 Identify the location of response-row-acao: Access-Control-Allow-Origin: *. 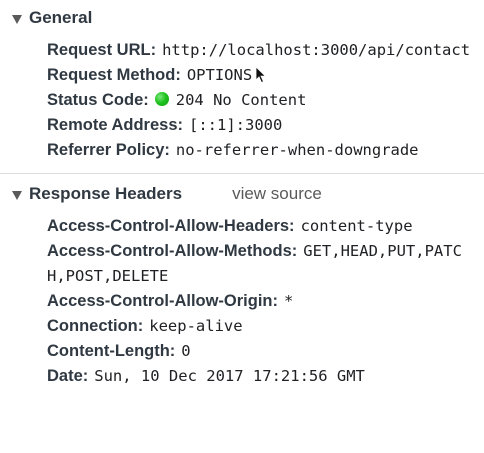
(262, 301).